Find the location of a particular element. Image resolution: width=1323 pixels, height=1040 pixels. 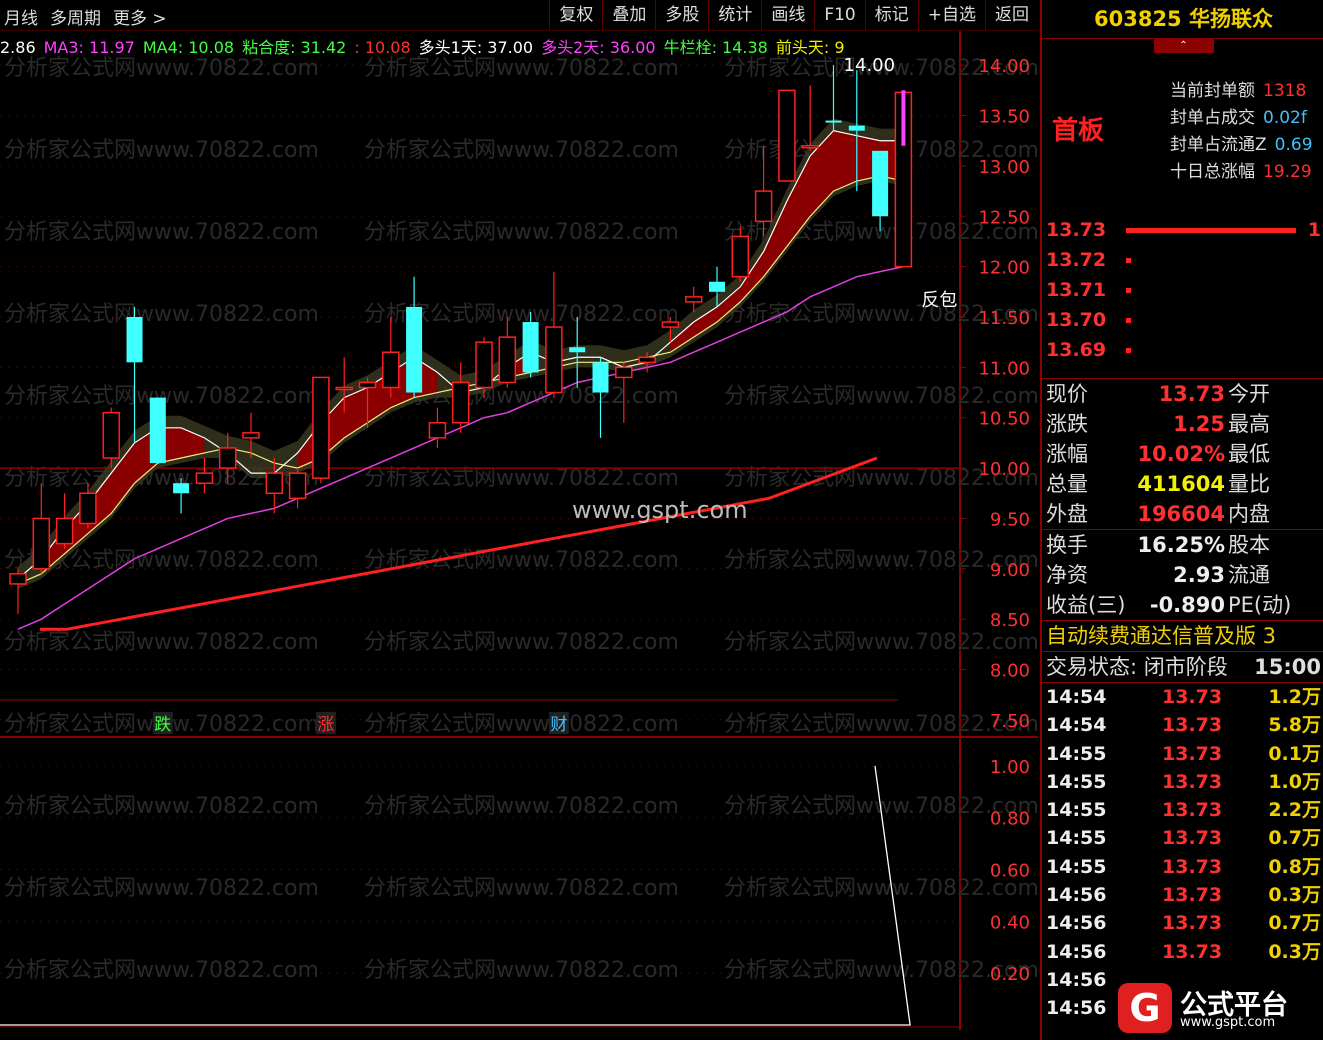

logo-url: www.gspt.com is located at coordinates (1228, 1022).